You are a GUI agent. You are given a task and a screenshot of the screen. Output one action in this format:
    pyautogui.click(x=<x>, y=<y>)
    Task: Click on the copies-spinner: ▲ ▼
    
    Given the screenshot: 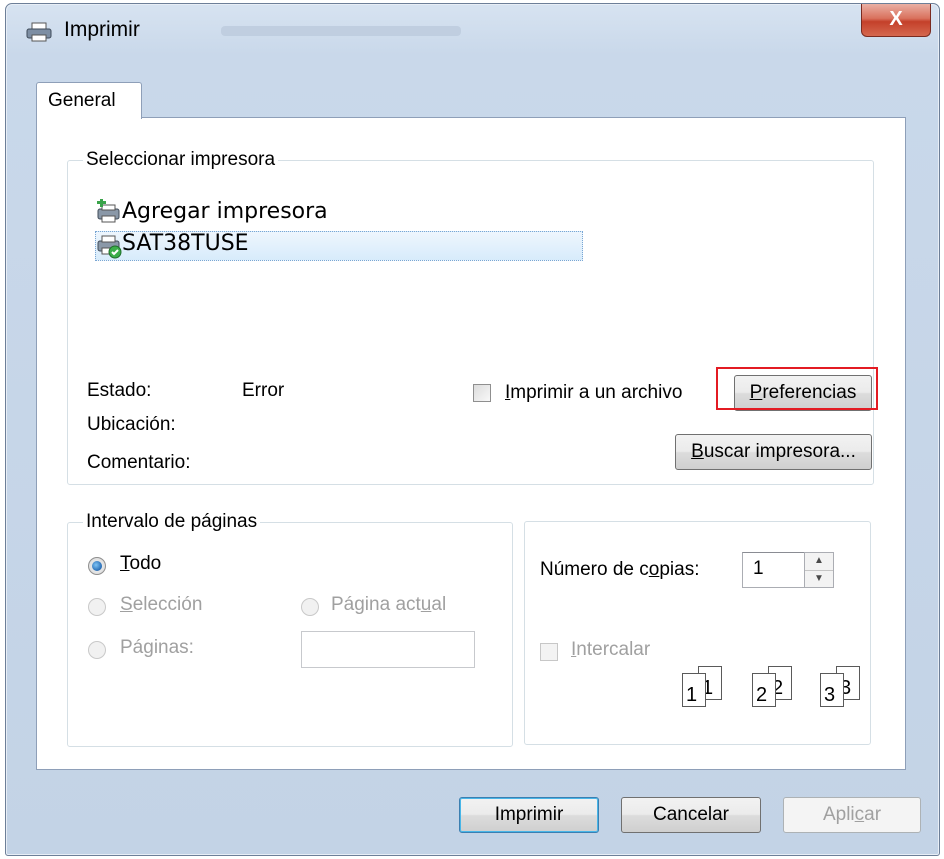 What is the action you would take?
    pyautogui.click(x=819, y=570)
    